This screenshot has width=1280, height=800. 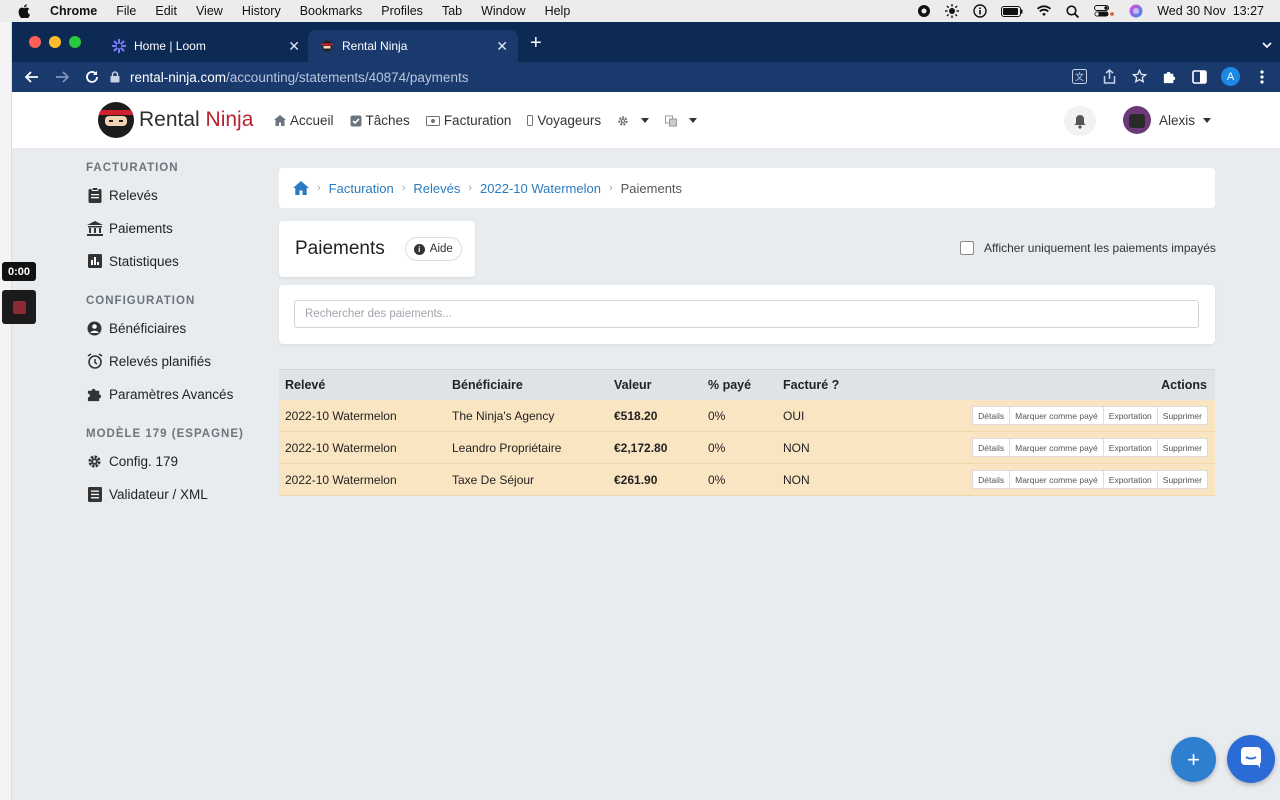 What do you see at coordinates (176, 261) in the screenshot?
I see `sidebar-item-statistiques: Statistiques` at bounding box center [176, 261].